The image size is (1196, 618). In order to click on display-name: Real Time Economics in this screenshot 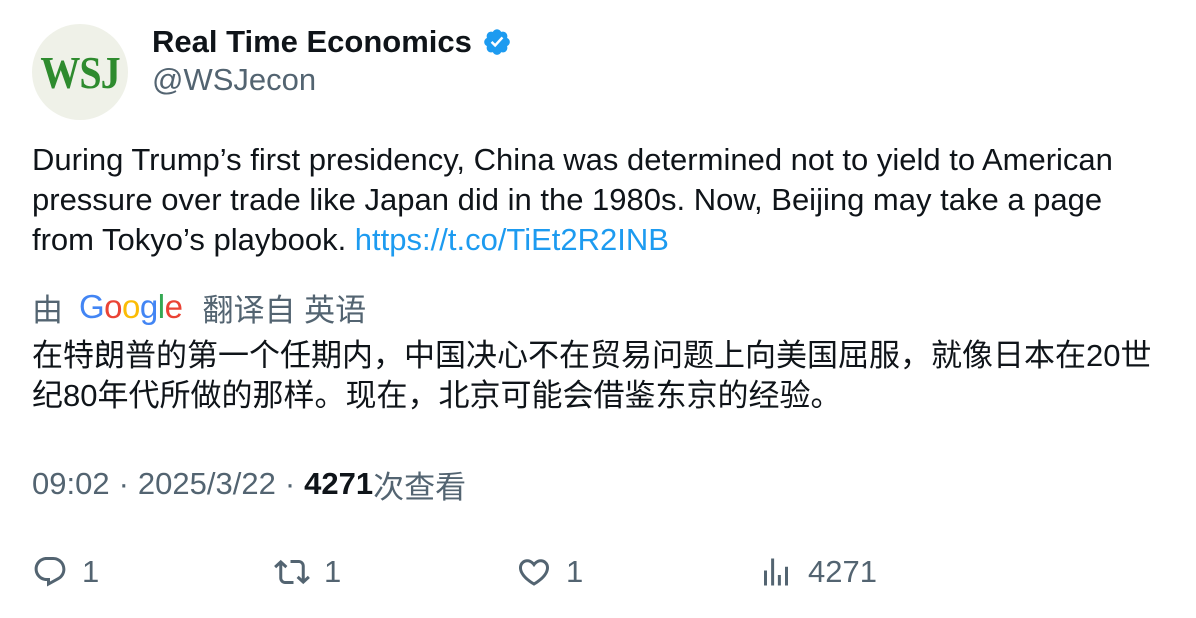, I will do `click(312, 42)`.